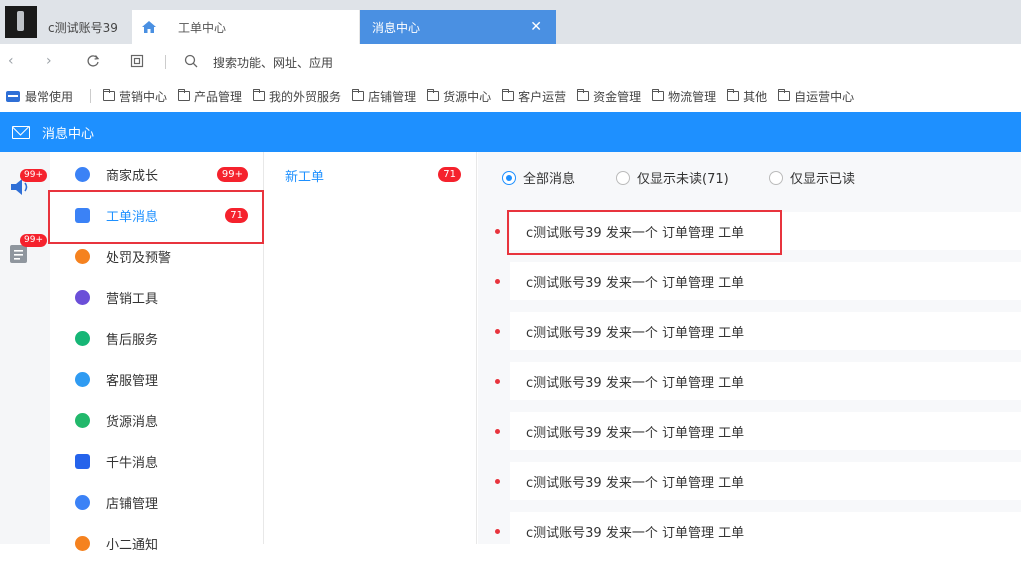  I want to click on filter-read: 仅显示已读, so click(812, 177).